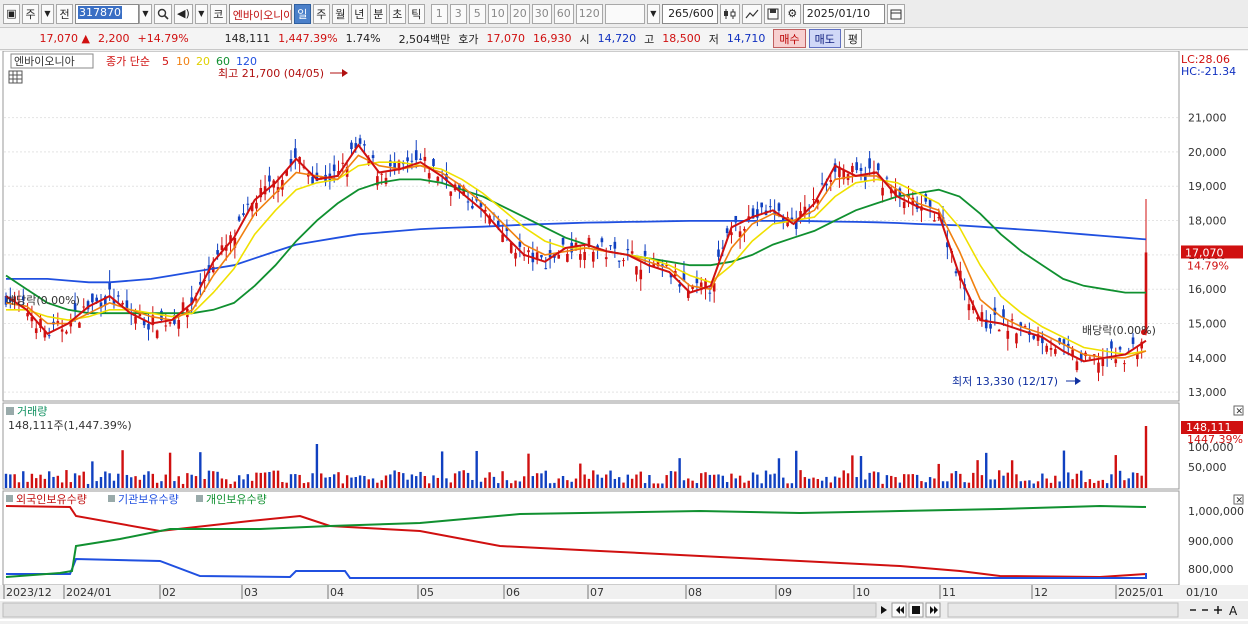  What do you see at coordinates (114, 38) in the screenshot?
I see `price-change: 2,200` at bounding box center [114, 38].